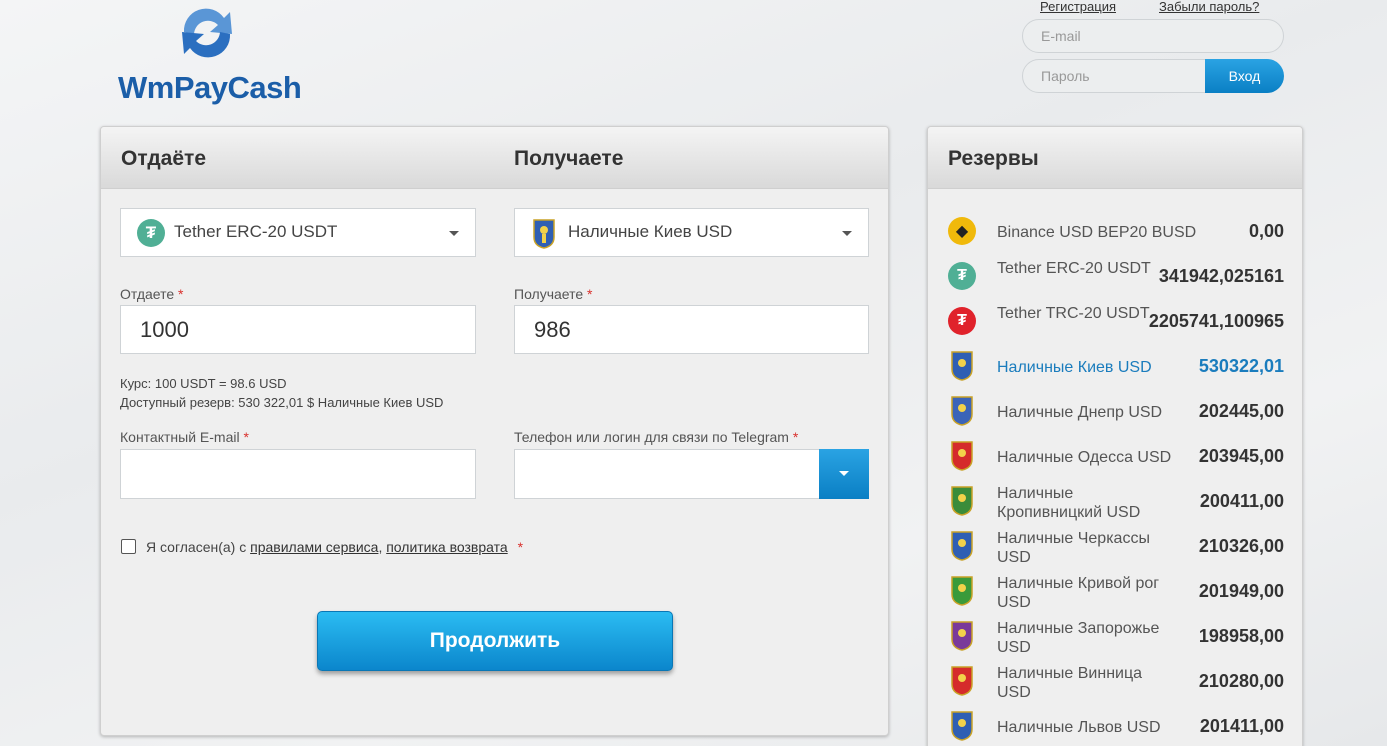  I want to click on reserve-name: Наличные Одесса USD, so click(1084, 457).